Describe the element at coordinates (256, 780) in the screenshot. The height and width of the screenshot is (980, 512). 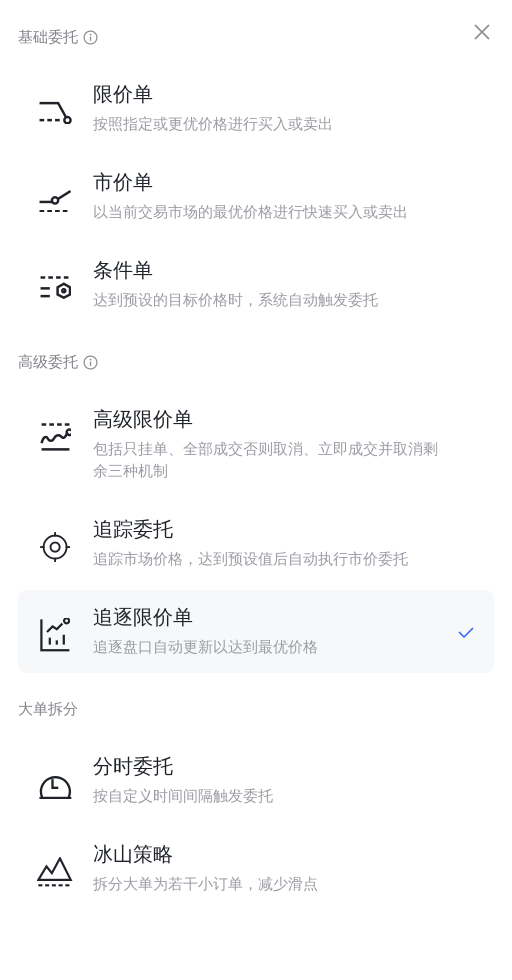
I see `order-type-option: 分时委托 按自定义时间间隔触发委托` at that location.